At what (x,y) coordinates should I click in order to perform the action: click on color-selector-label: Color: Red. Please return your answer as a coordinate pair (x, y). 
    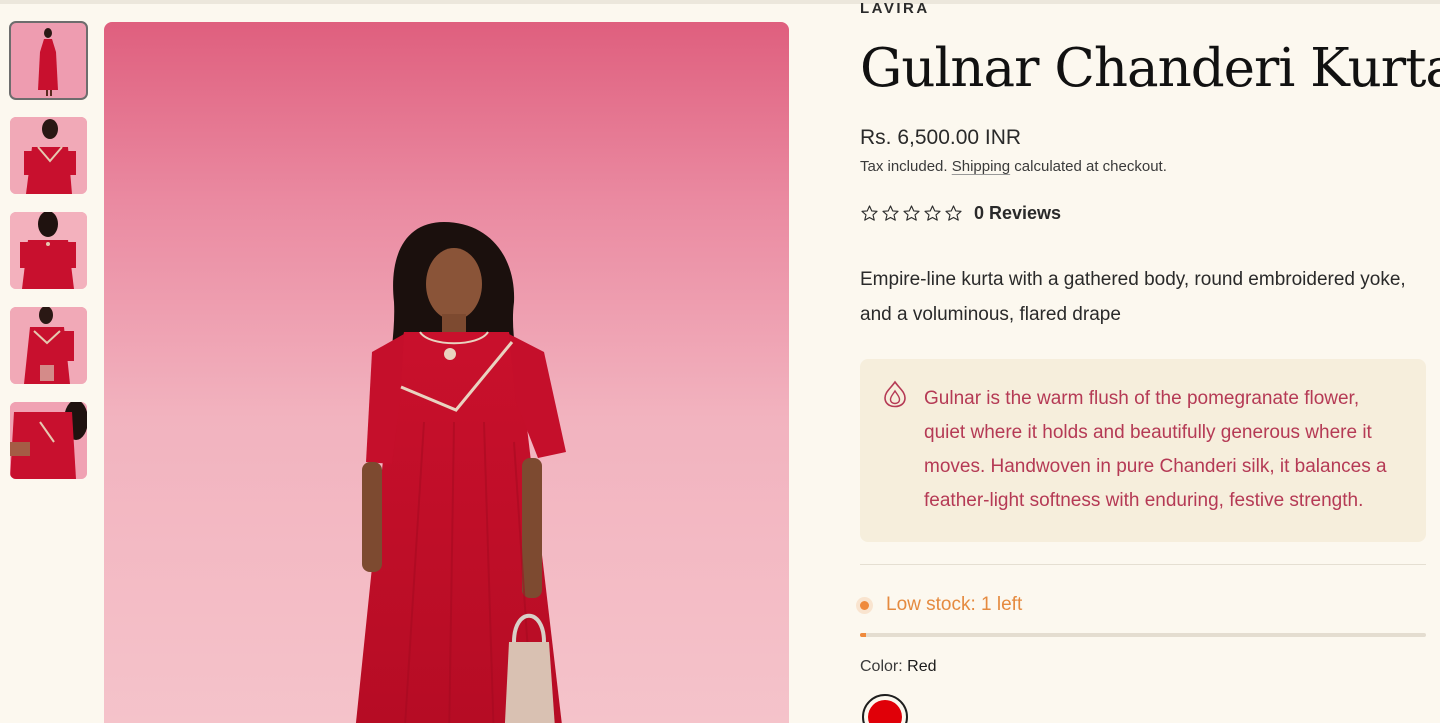
    Looking at the image, I should click on (898, 667).